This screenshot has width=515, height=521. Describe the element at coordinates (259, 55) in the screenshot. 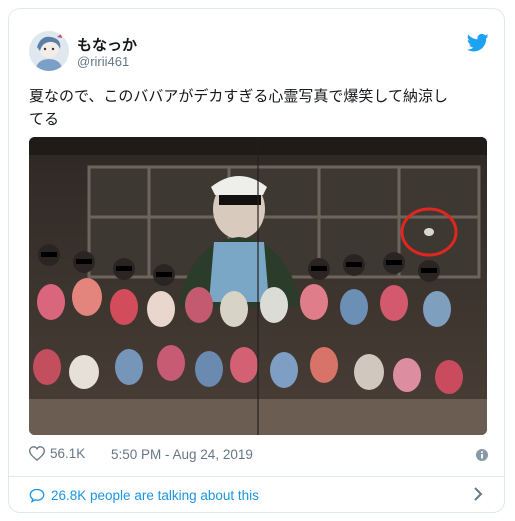

I see `tweet-header: もなっか @ririi461` at that location.